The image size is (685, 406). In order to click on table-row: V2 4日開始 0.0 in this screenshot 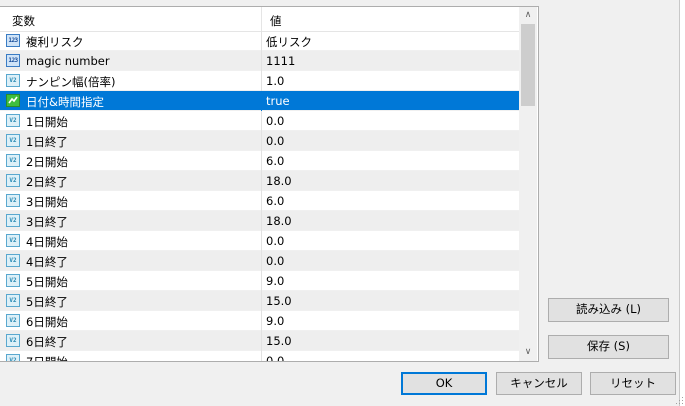, I will do `click(259, 241)`.